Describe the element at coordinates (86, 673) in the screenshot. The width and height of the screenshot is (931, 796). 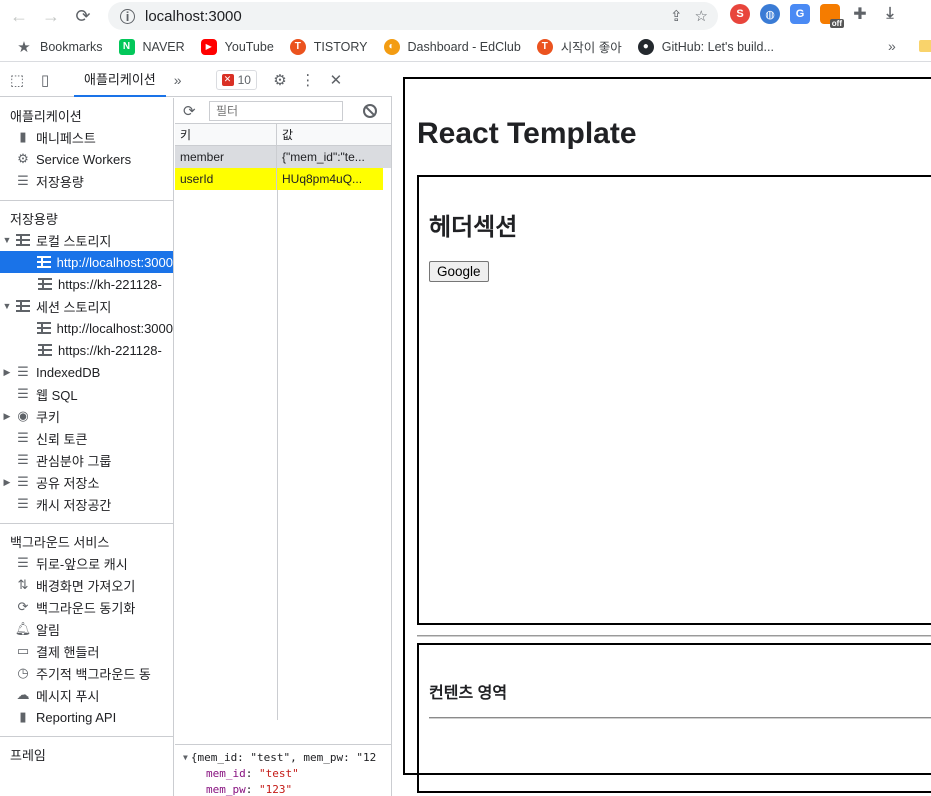
I see `sidebar-item-periodic-sync: ◷ 주기적 백그라운드 동` at that location.